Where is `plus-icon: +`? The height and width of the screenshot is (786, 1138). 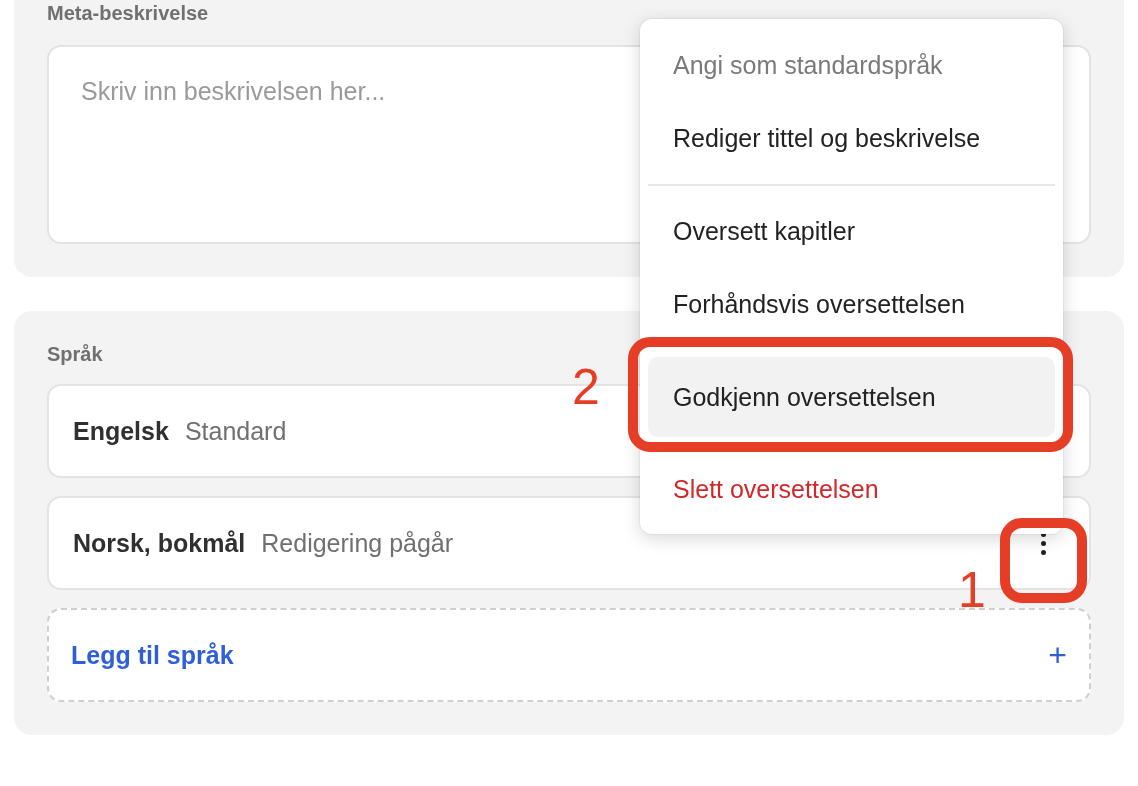
plus-icon: + is located at coordinates (1057, 655).